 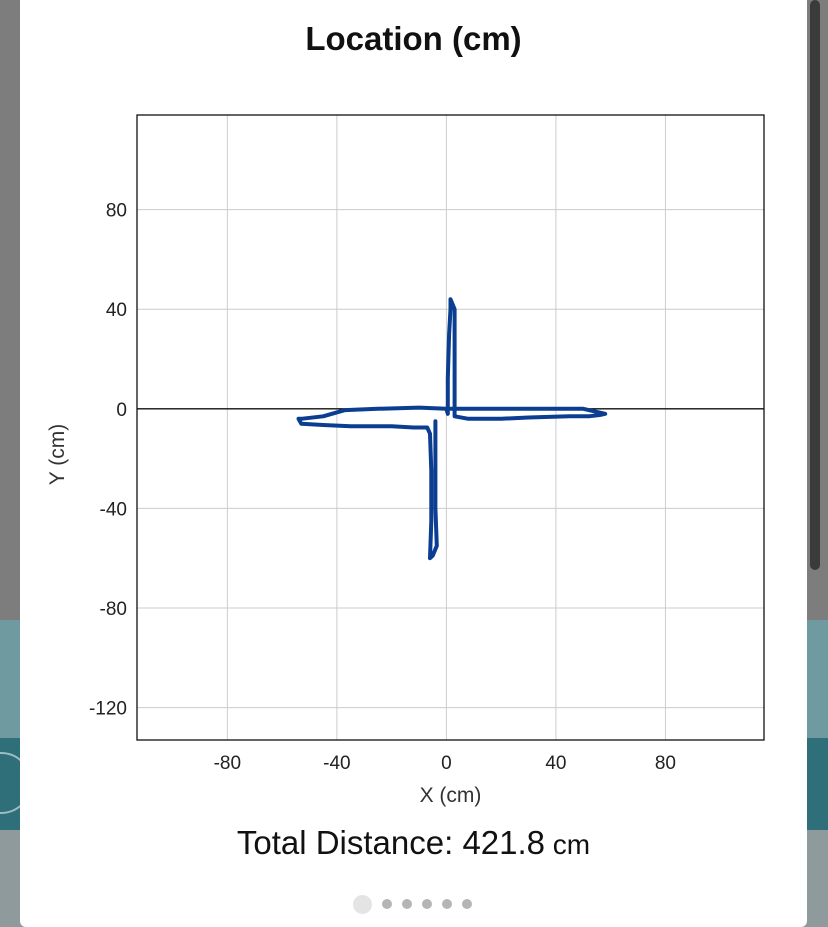 What do you see at coordinates (57, 454) in the screenshot?
I see `y-axis-label: Y (cm)` at bounding box center [57, 454].